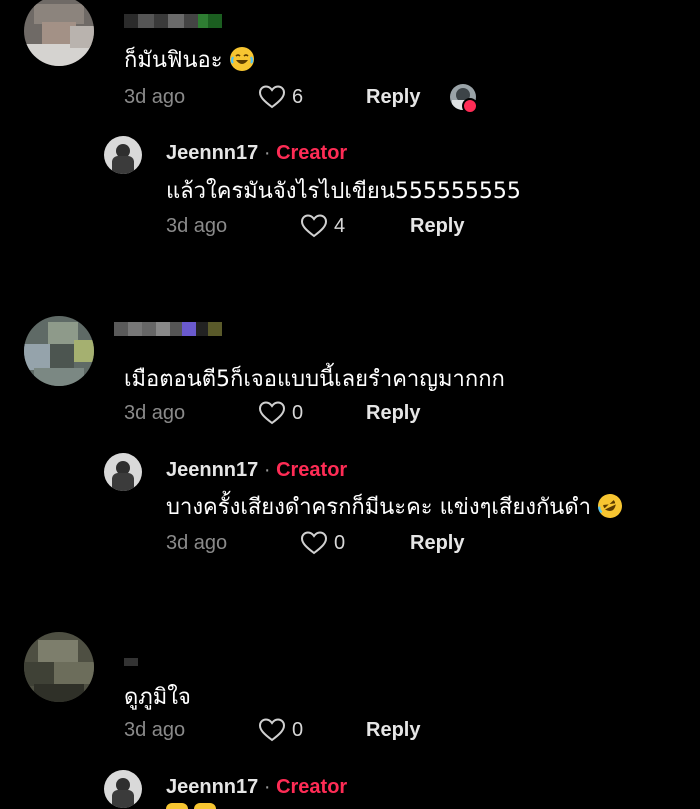 This screenshot has width=700, height=809. I want to click on reply-meta: 3d ago 4 Reply, so click(416, 226).